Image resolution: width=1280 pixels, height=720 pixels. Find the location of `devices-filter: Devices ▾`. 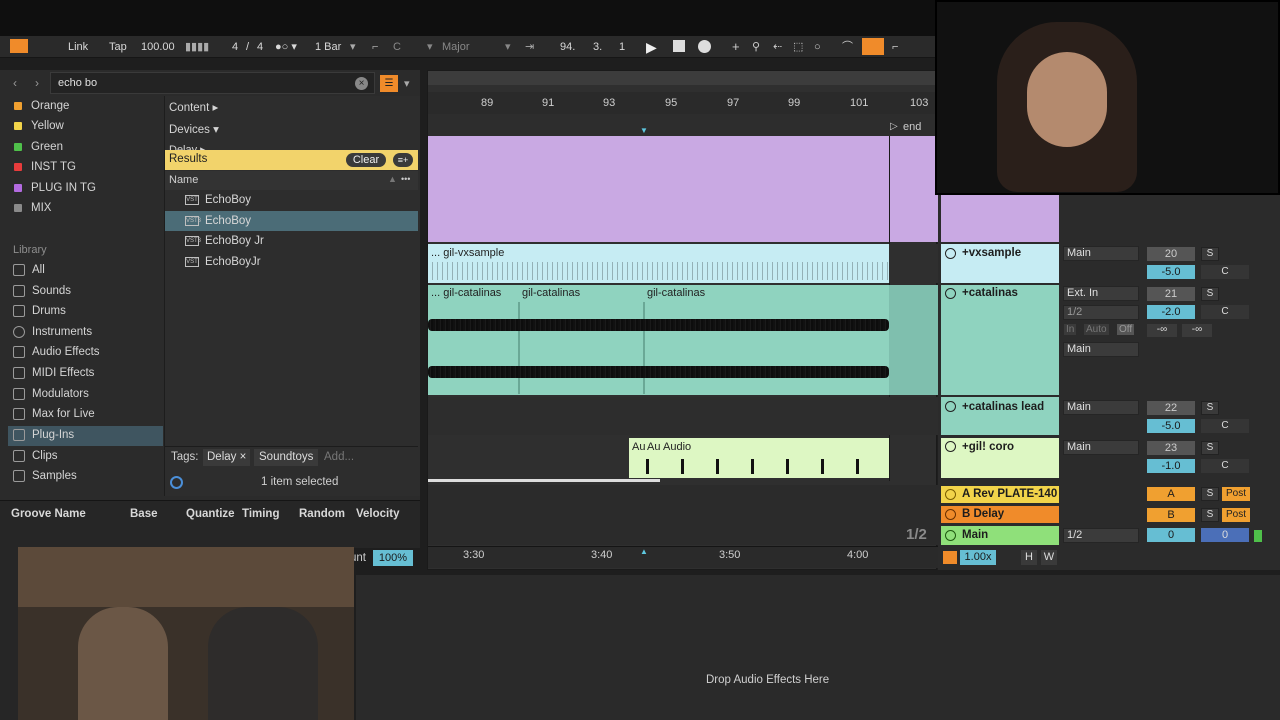

devices-filter: Devices ▾ is located at coordinates (194, 129).